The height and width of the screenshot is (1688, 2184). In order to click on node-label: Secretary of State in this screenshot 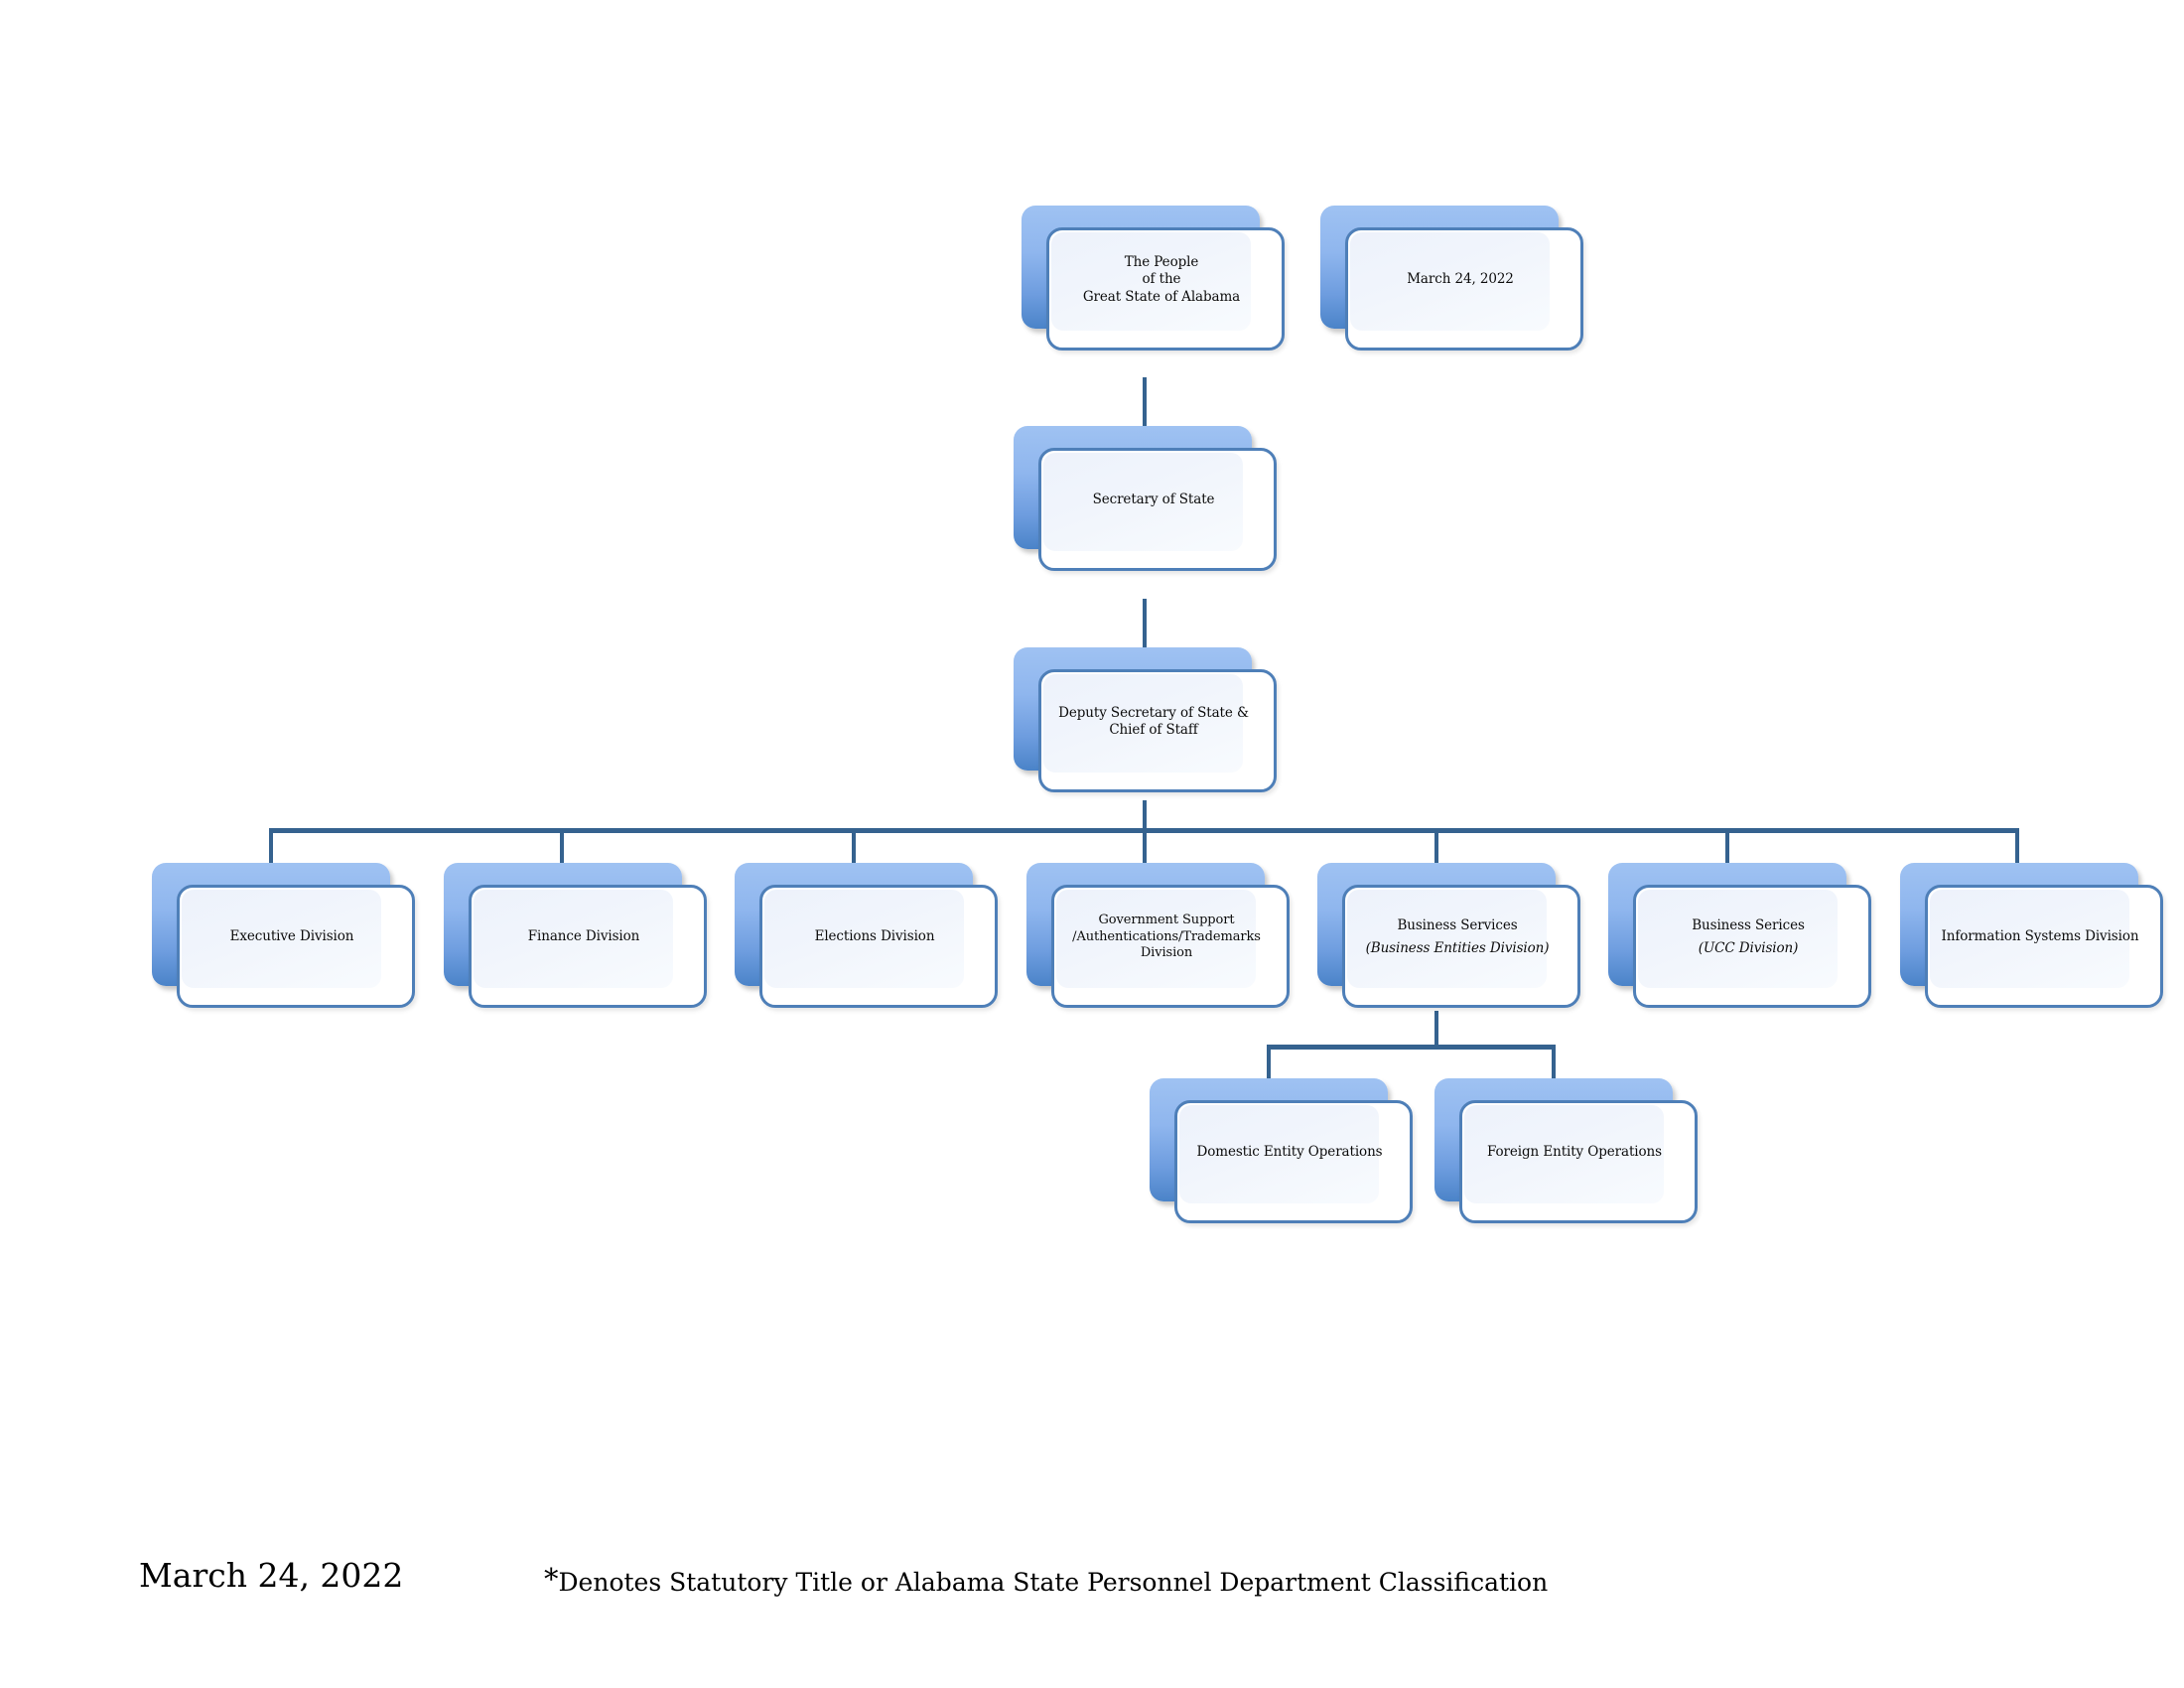, I will do `click(1153, 500)`.